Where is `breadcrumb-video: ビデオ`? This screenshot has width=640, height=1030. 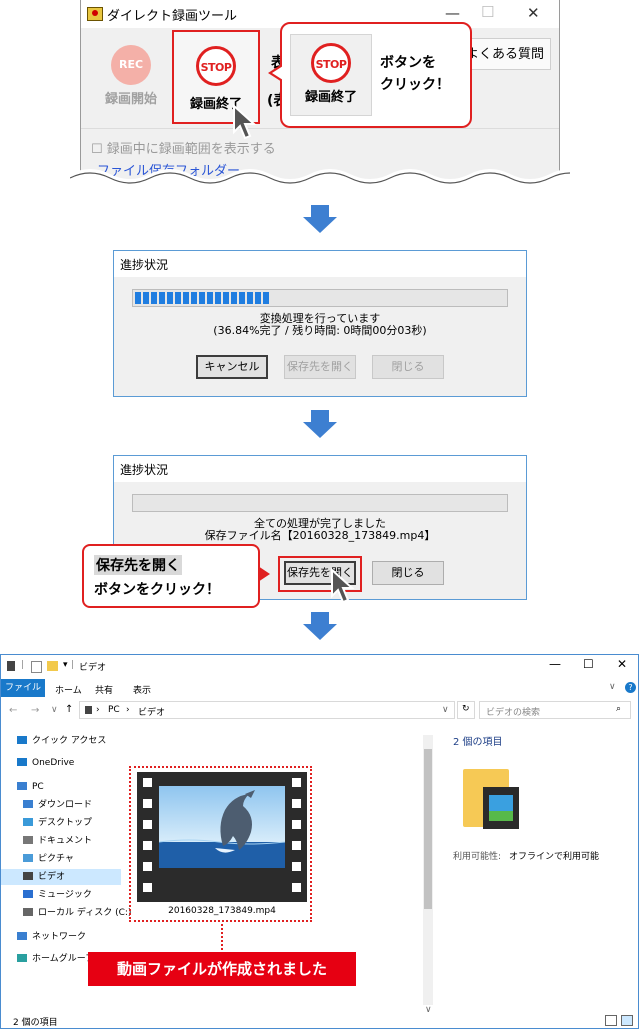 breadcrumb-video: ビデオ is located at coordinates (151, 711).